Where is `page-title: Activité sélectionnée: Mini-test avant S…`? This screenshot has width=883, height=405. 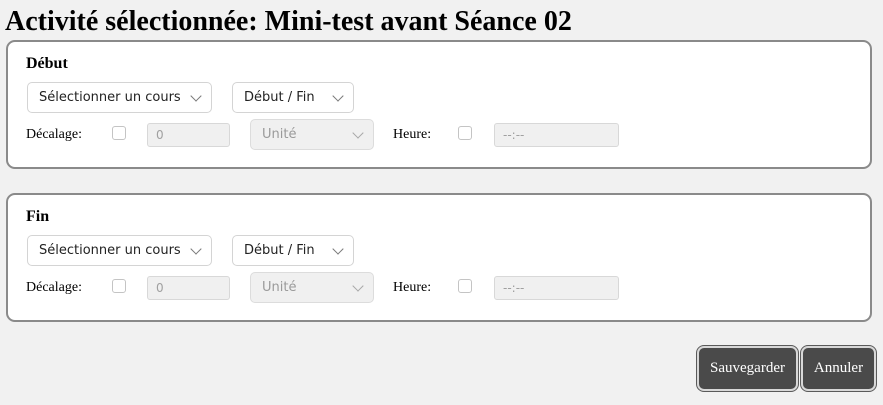
page-title: Activité sélectionnée: Mini-test avant S… is located at coordinates (288, 21).